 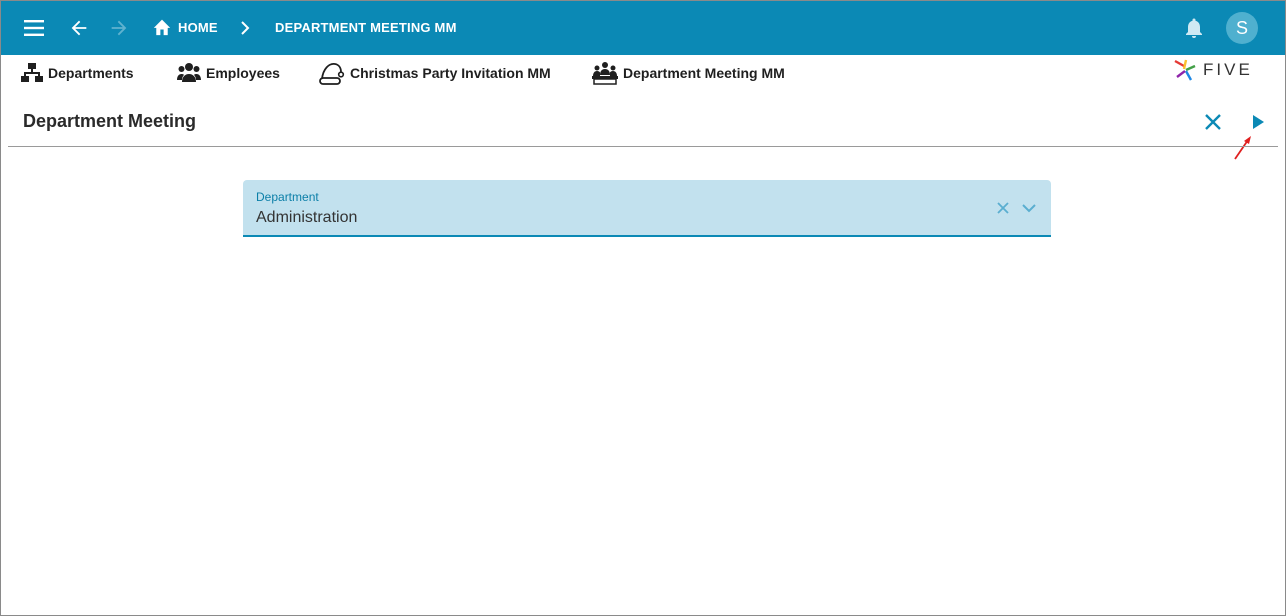 I want to click on play-icon, so click(x=1258, y=122).